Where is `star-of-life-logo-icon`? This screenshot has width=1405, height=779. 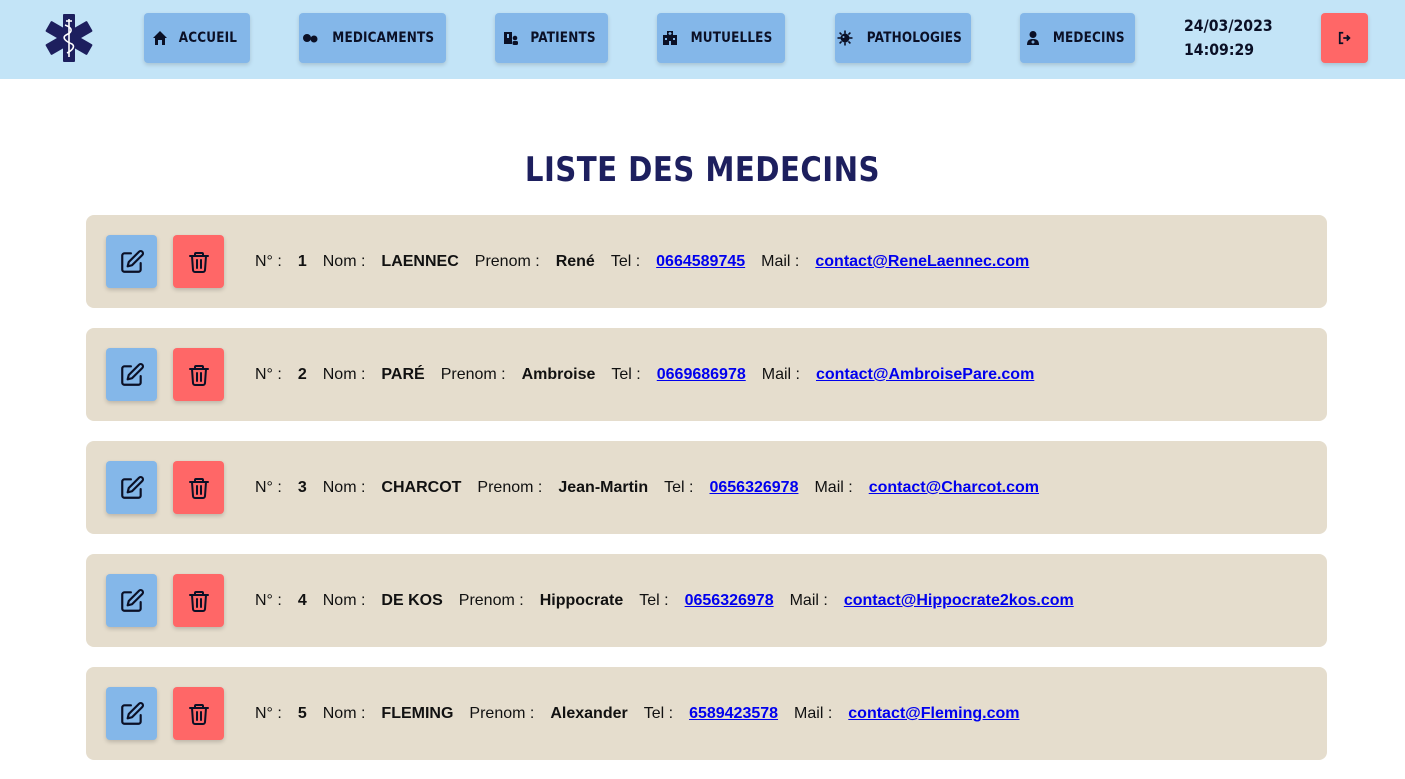 star-of-life-logo-icon is located at coordinates (69, 38).